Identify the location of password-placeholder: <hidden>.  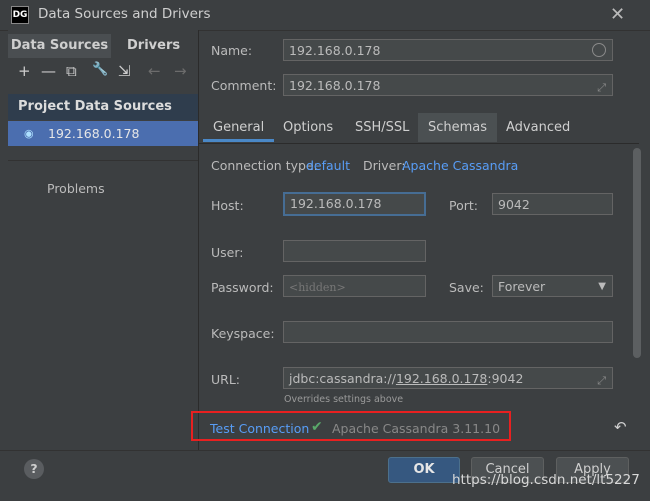
(317, 287).